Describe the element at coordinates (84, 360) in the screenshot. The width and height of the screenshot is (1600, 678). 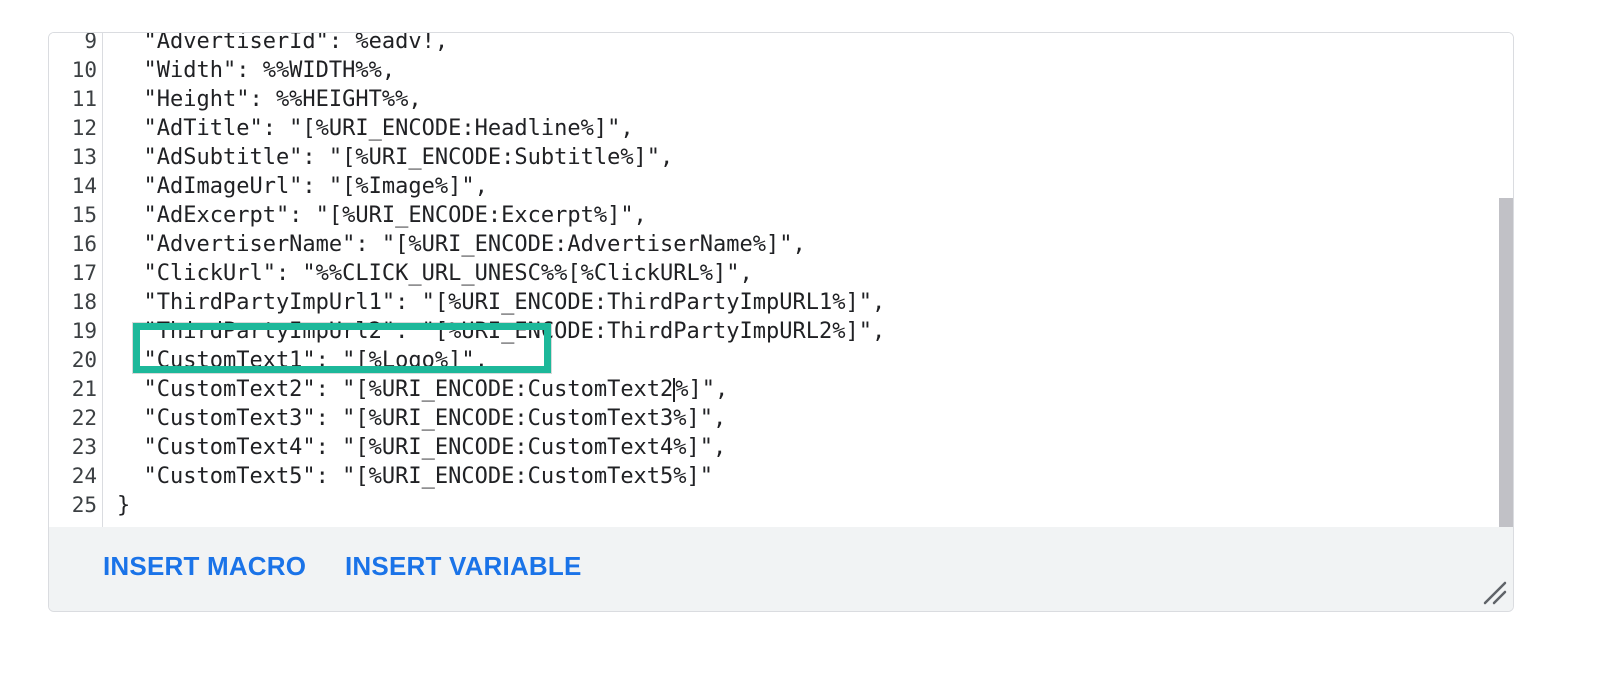
I see `line-number: 20` at that location.